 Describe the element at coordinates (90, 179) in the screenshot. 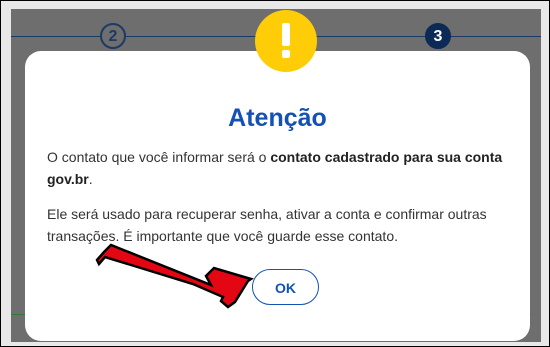

I see `paragraph-end: .` at that location.